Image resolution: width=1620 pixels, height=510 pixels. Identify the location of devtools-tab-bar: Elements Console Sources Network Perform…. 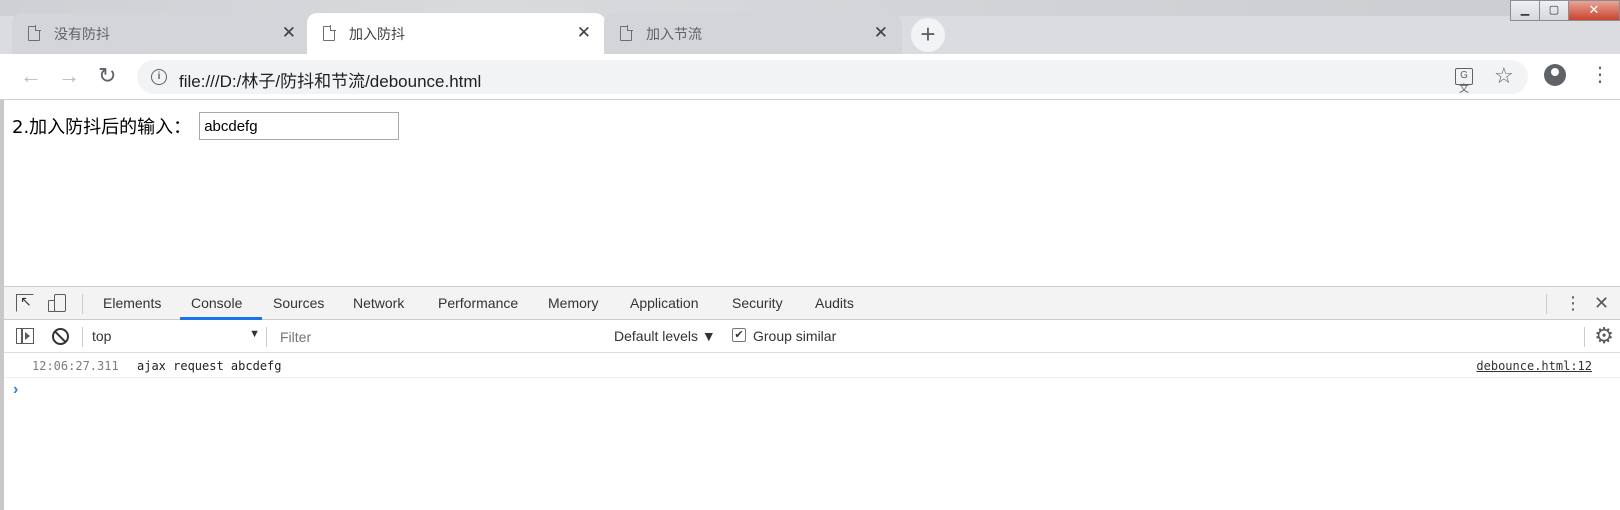
(812, 303).